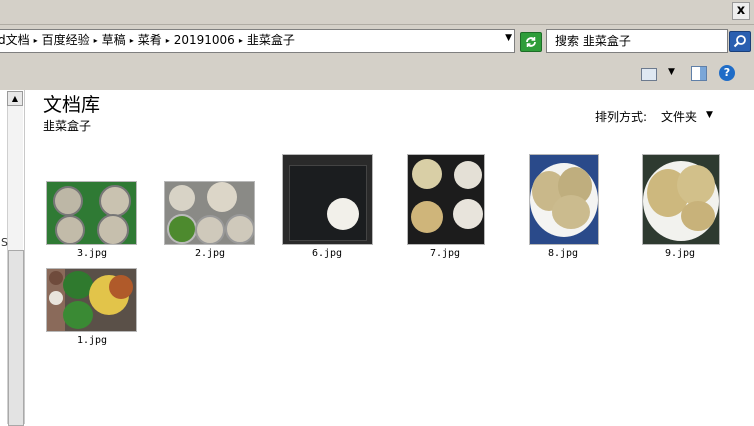  What do you see at coordinates (92, 253) in the screenshot?
I see `file-name: 3.jpg` at bounding box center [92, 253].